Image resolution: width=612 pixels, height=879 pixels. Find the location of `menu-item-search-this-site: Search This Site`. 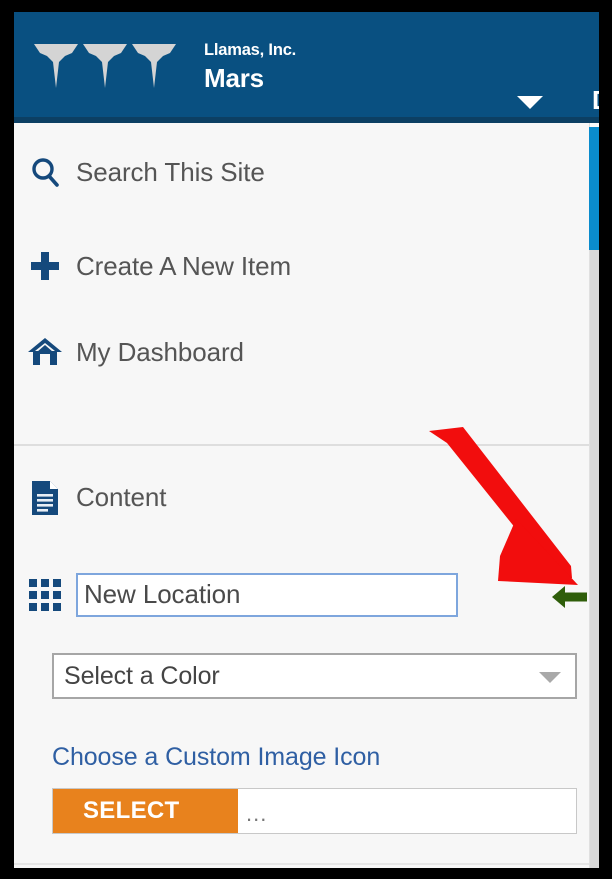

menu-item-search-this-site: Search This Site is located at coordinates (301, 172).